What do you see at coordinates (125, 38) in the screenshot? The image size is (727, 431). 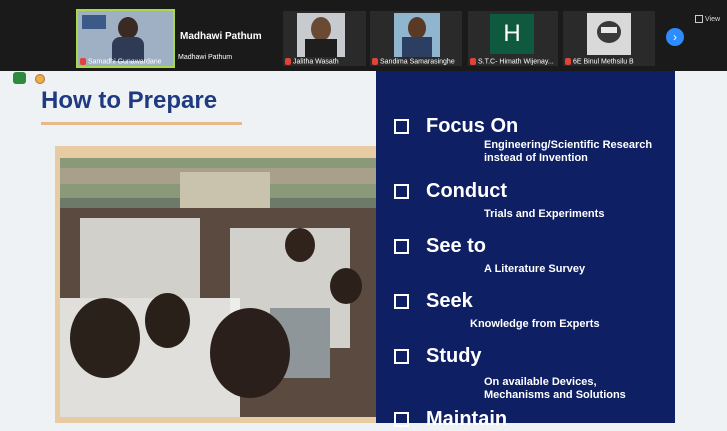 I see `participant-tile-samadhi: Samadhi Gunawardane` at bounding box center [125, 38].